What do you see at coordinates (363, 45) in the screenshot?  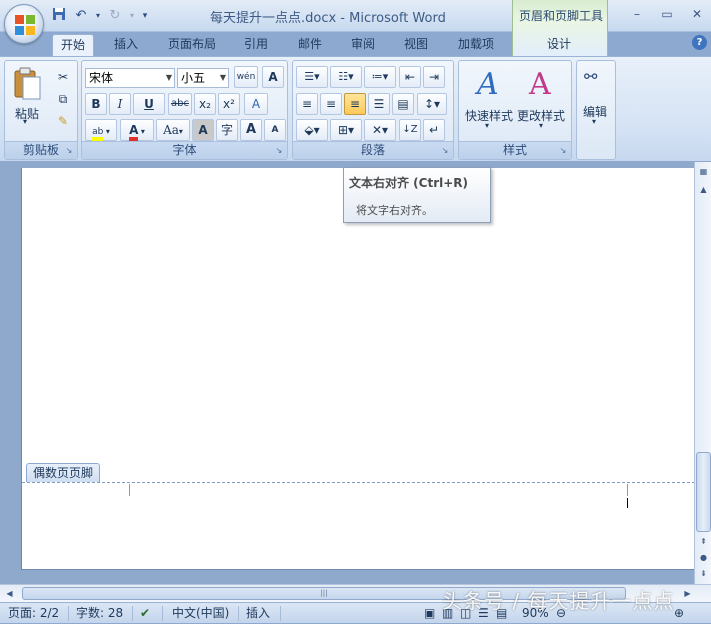 I see `tab-review: 审阅` at bounding box center [363, 45].